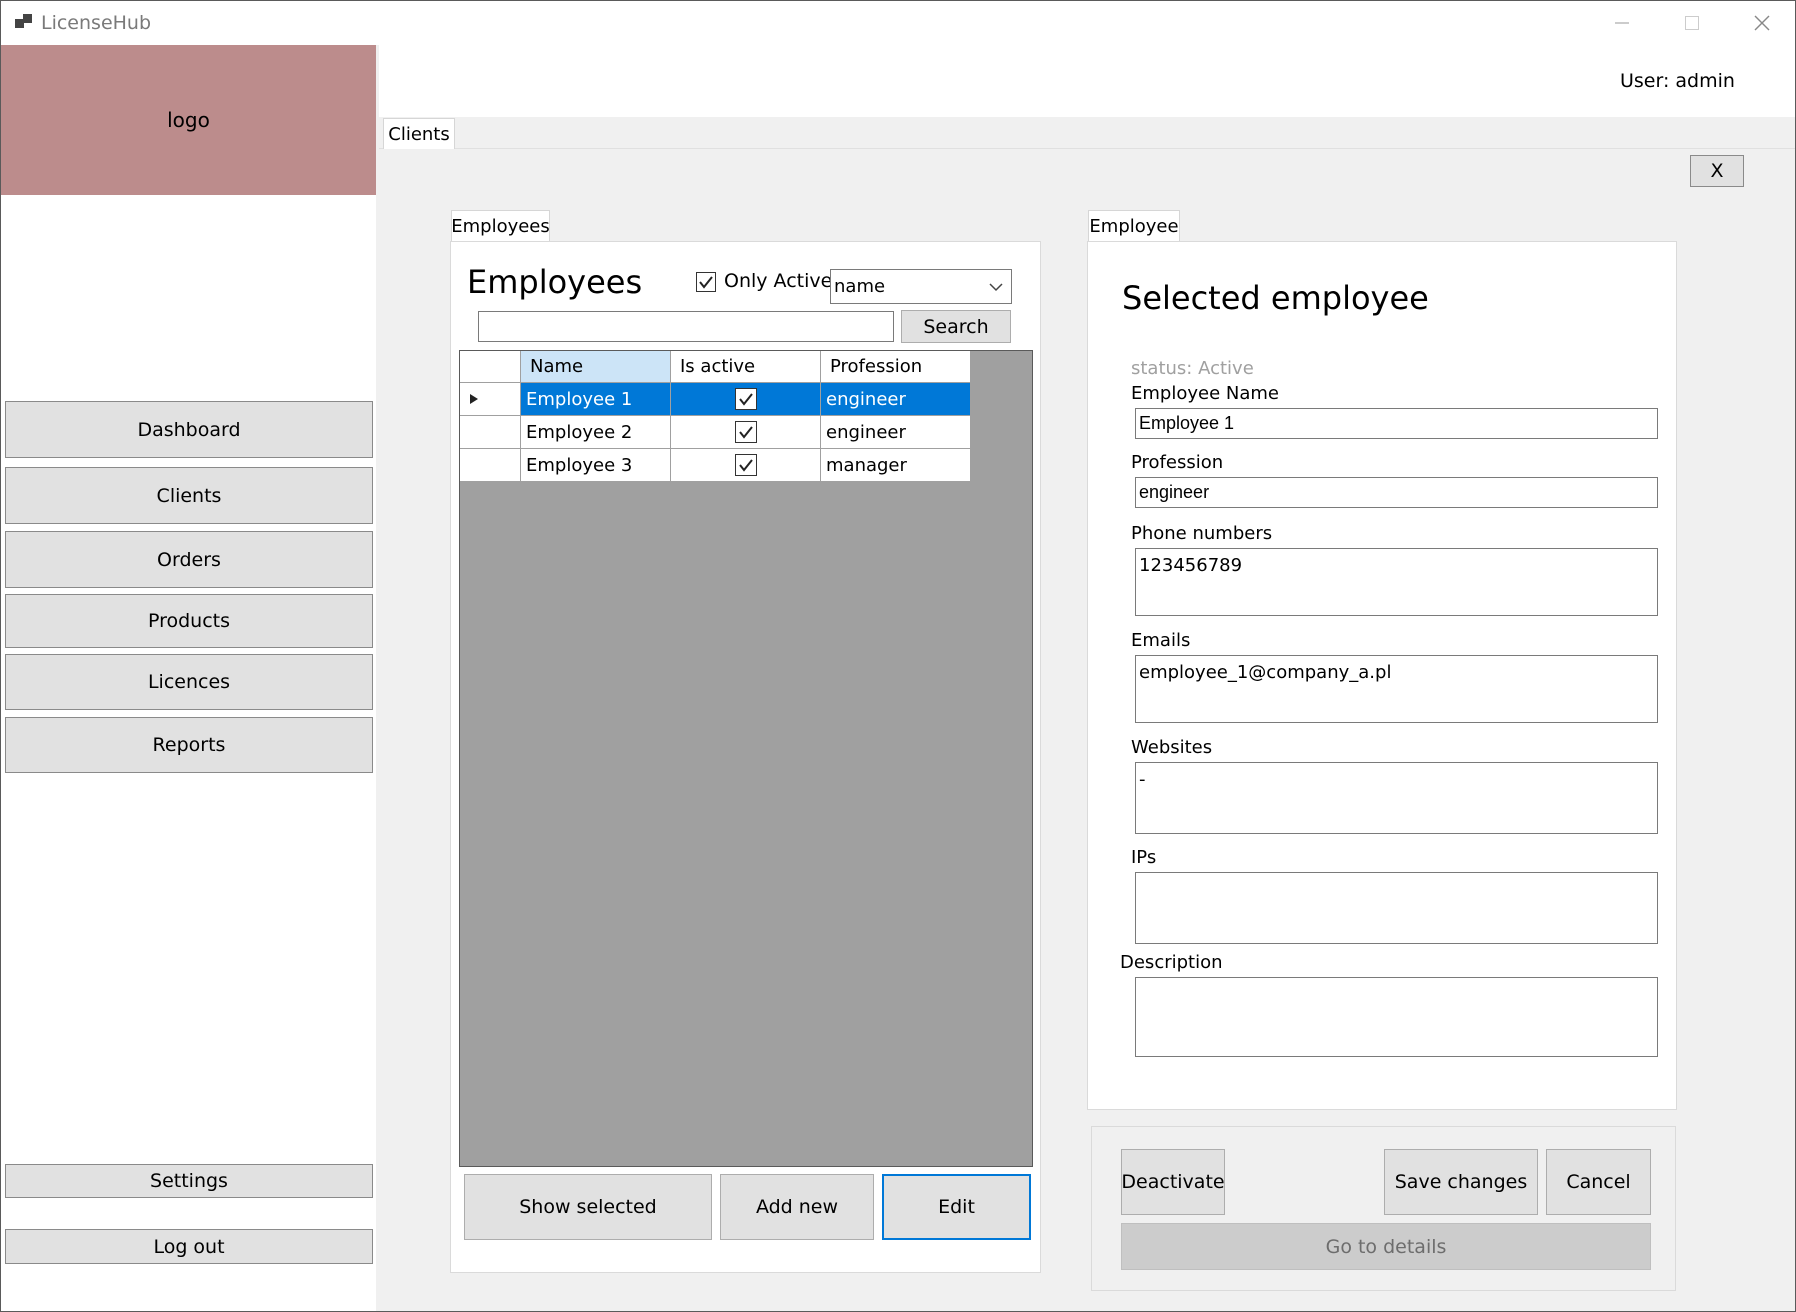  I want to click on table-cell-name: Employee 1, so click(596, 399).